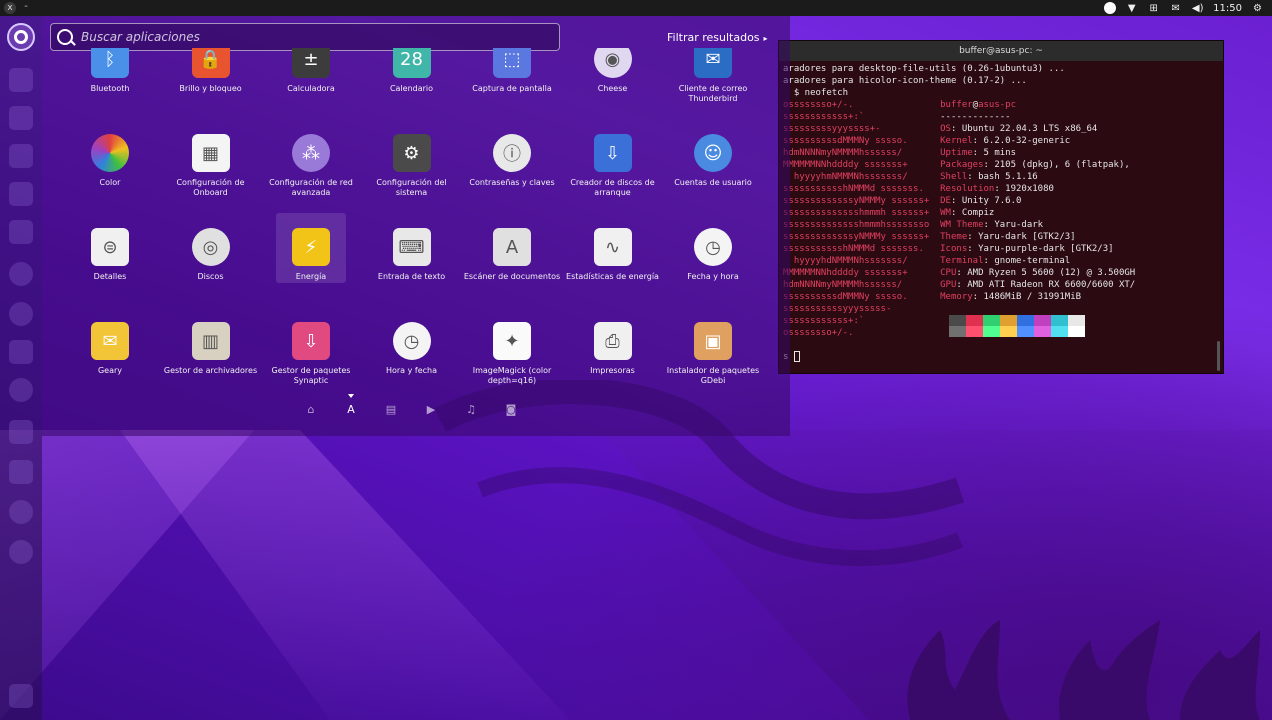  What do you see at coordinates (21, 696) in the screenshot?
I see `launcher-item-trash` at bounding box center [21, 696].